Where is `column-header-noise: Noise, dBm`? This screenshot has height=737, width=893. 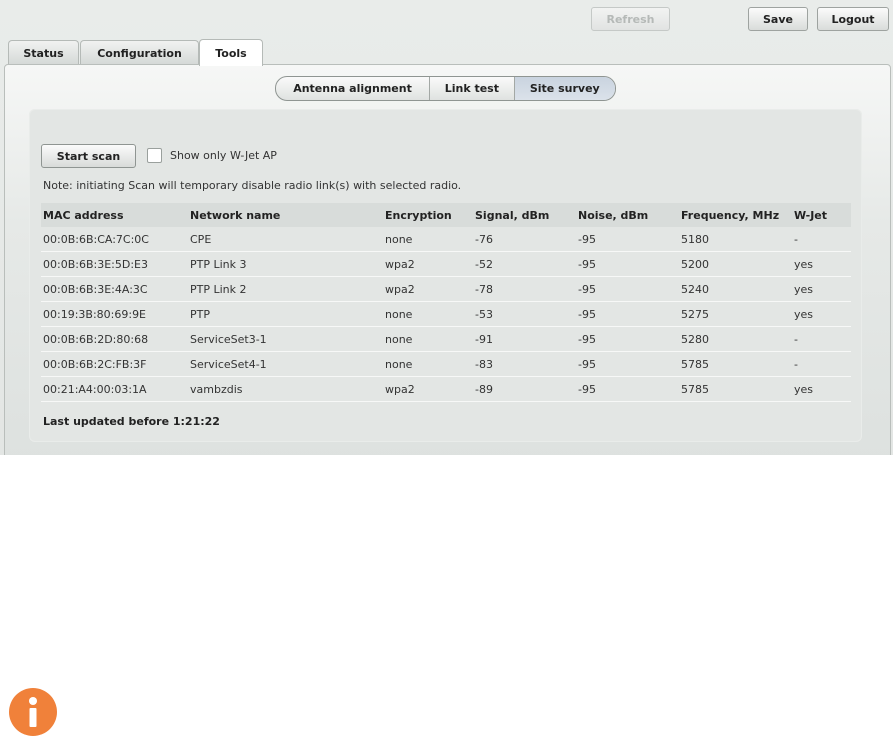 column-header-noise: Noise, dBm is located at coordinates (613, 215).